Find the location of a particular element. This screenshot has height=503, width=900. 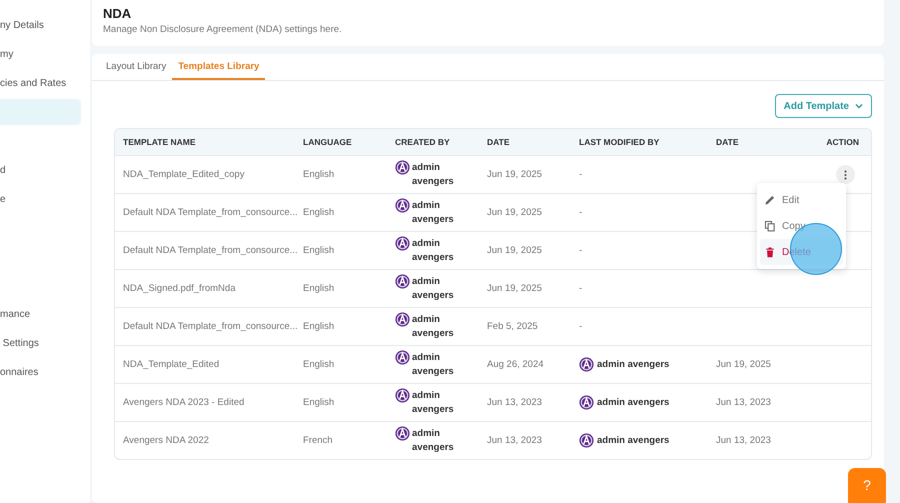

column-header: LANGUAGE is located at coordinates (328, 142).